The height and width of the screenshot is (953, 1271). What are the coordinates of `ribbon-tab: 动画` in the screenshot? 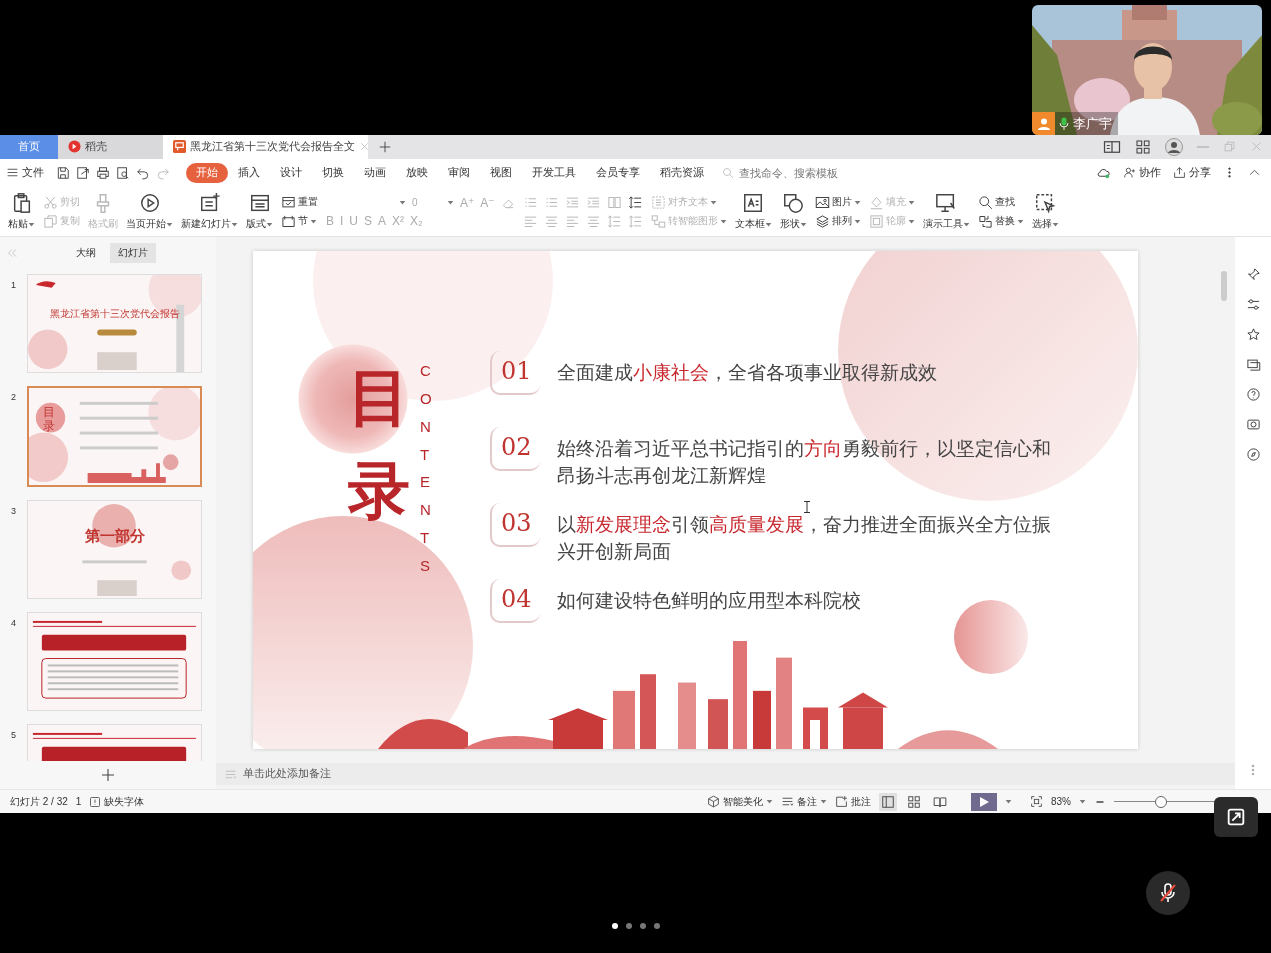 It's located at (375, 172).